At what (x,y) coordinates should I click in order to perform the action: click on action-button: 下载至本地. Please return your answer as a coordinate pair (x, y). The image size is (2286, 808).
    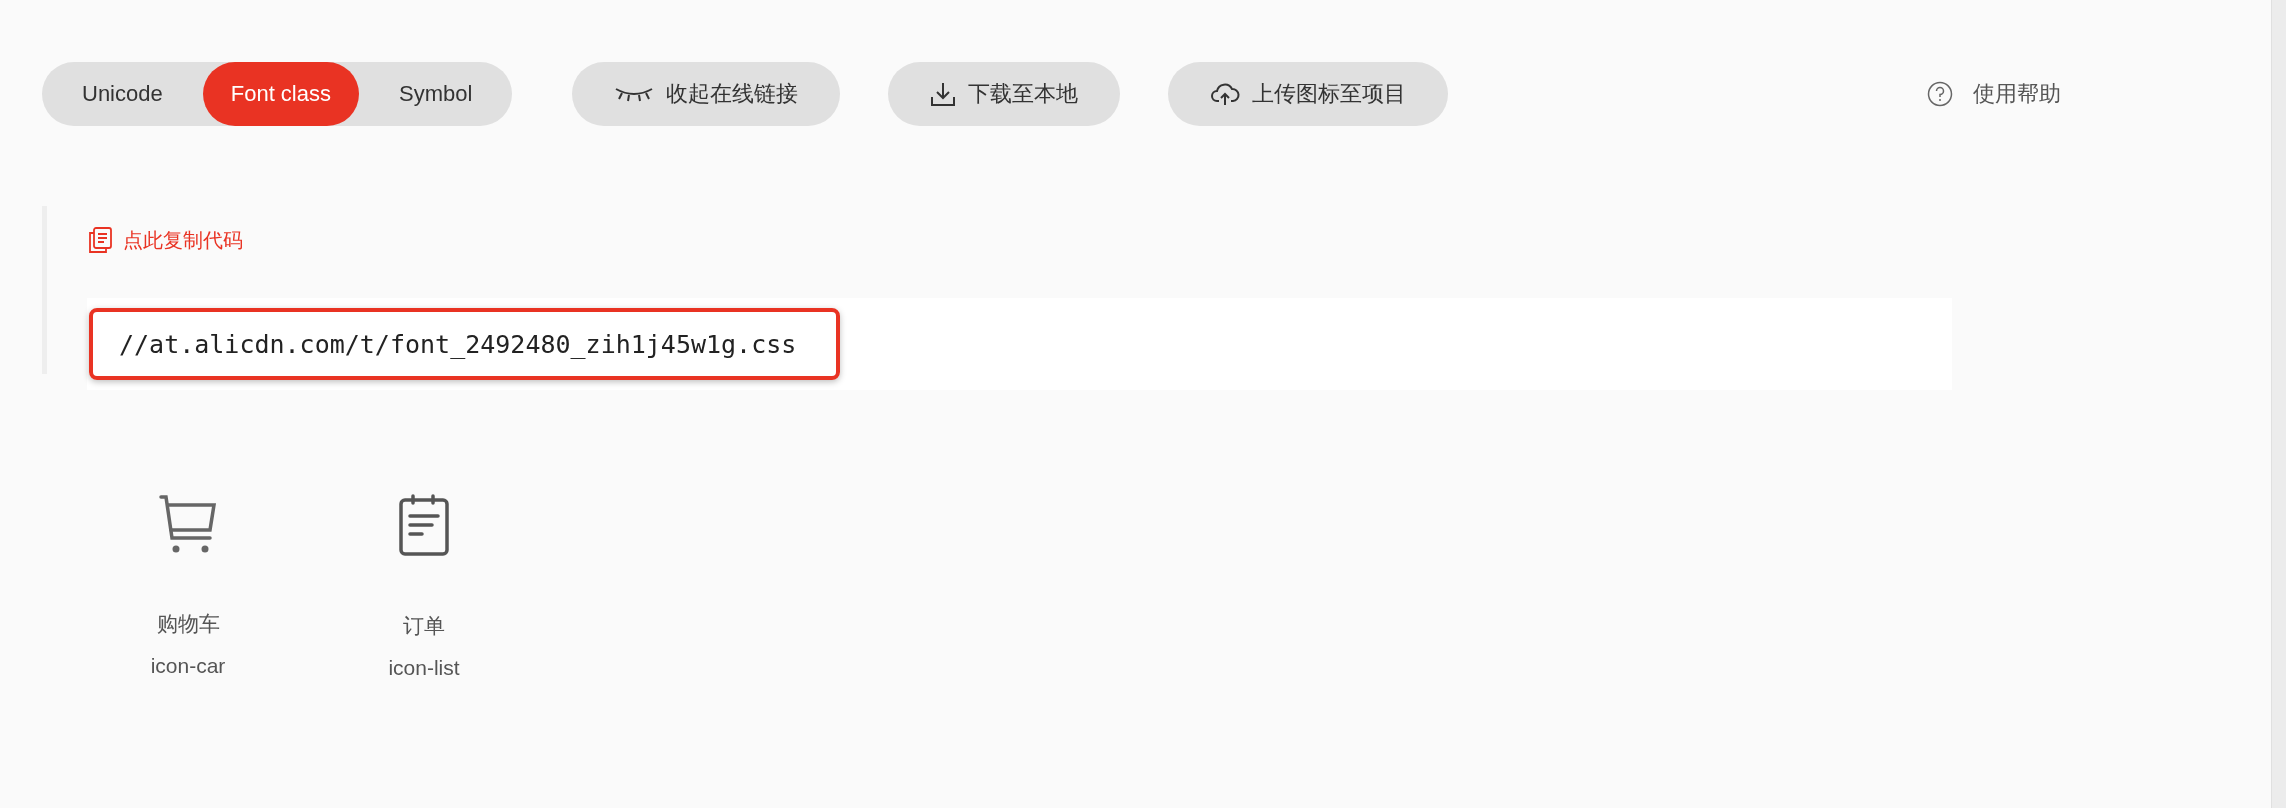
    Looking at the image, I should click on (1004, 94).